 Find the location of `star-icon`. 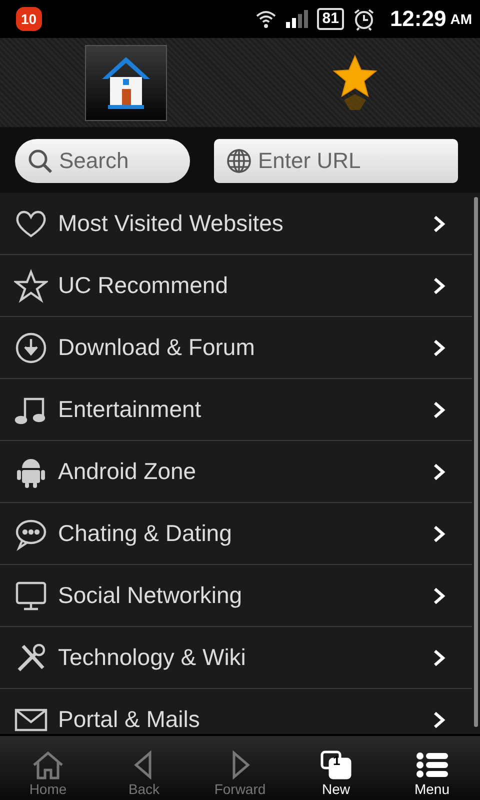

star-icon is located at coordinates (31, 285).